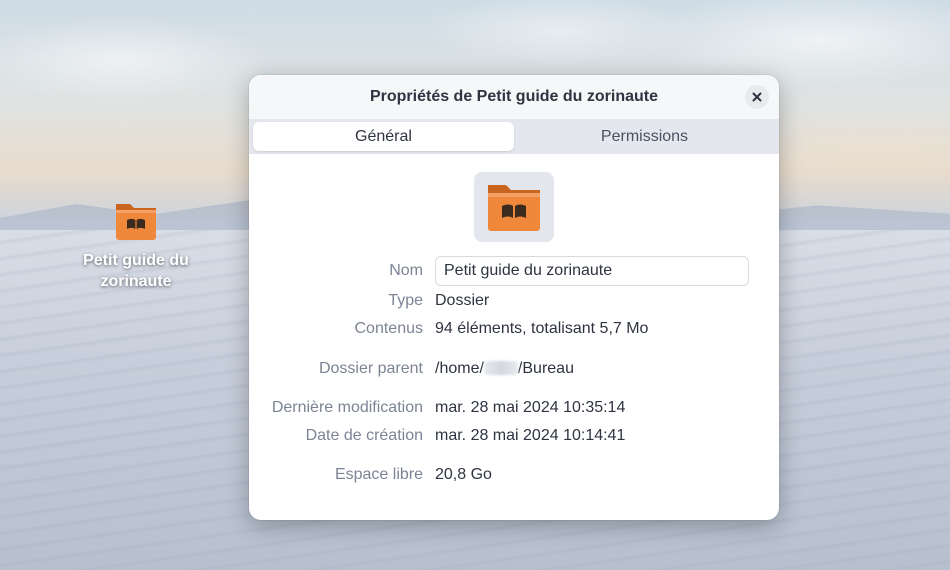 Image resolution: width=950 pixels, height=570 pixels. I want to click on modified-label: Dernière modification, so click(347, 407).